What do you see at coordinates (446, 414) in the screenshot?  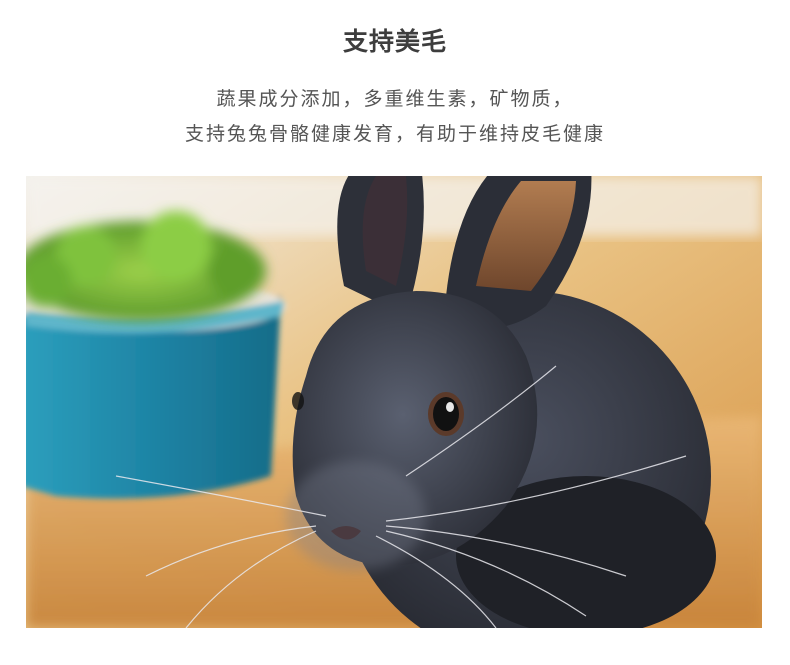 I see `rabbit-eye` at bounding box center [446, 414].